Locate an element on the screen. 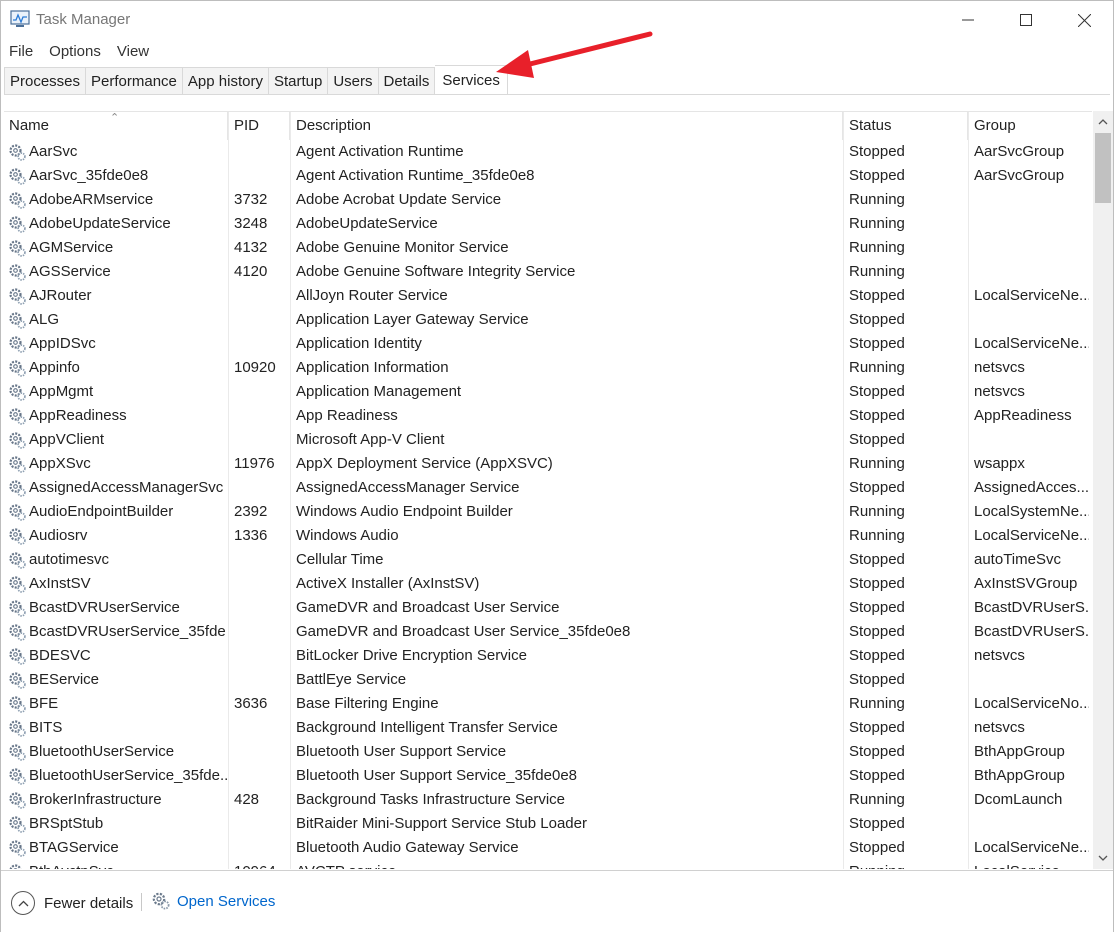  column-header-status: Status is located at coordinates (906, 126).